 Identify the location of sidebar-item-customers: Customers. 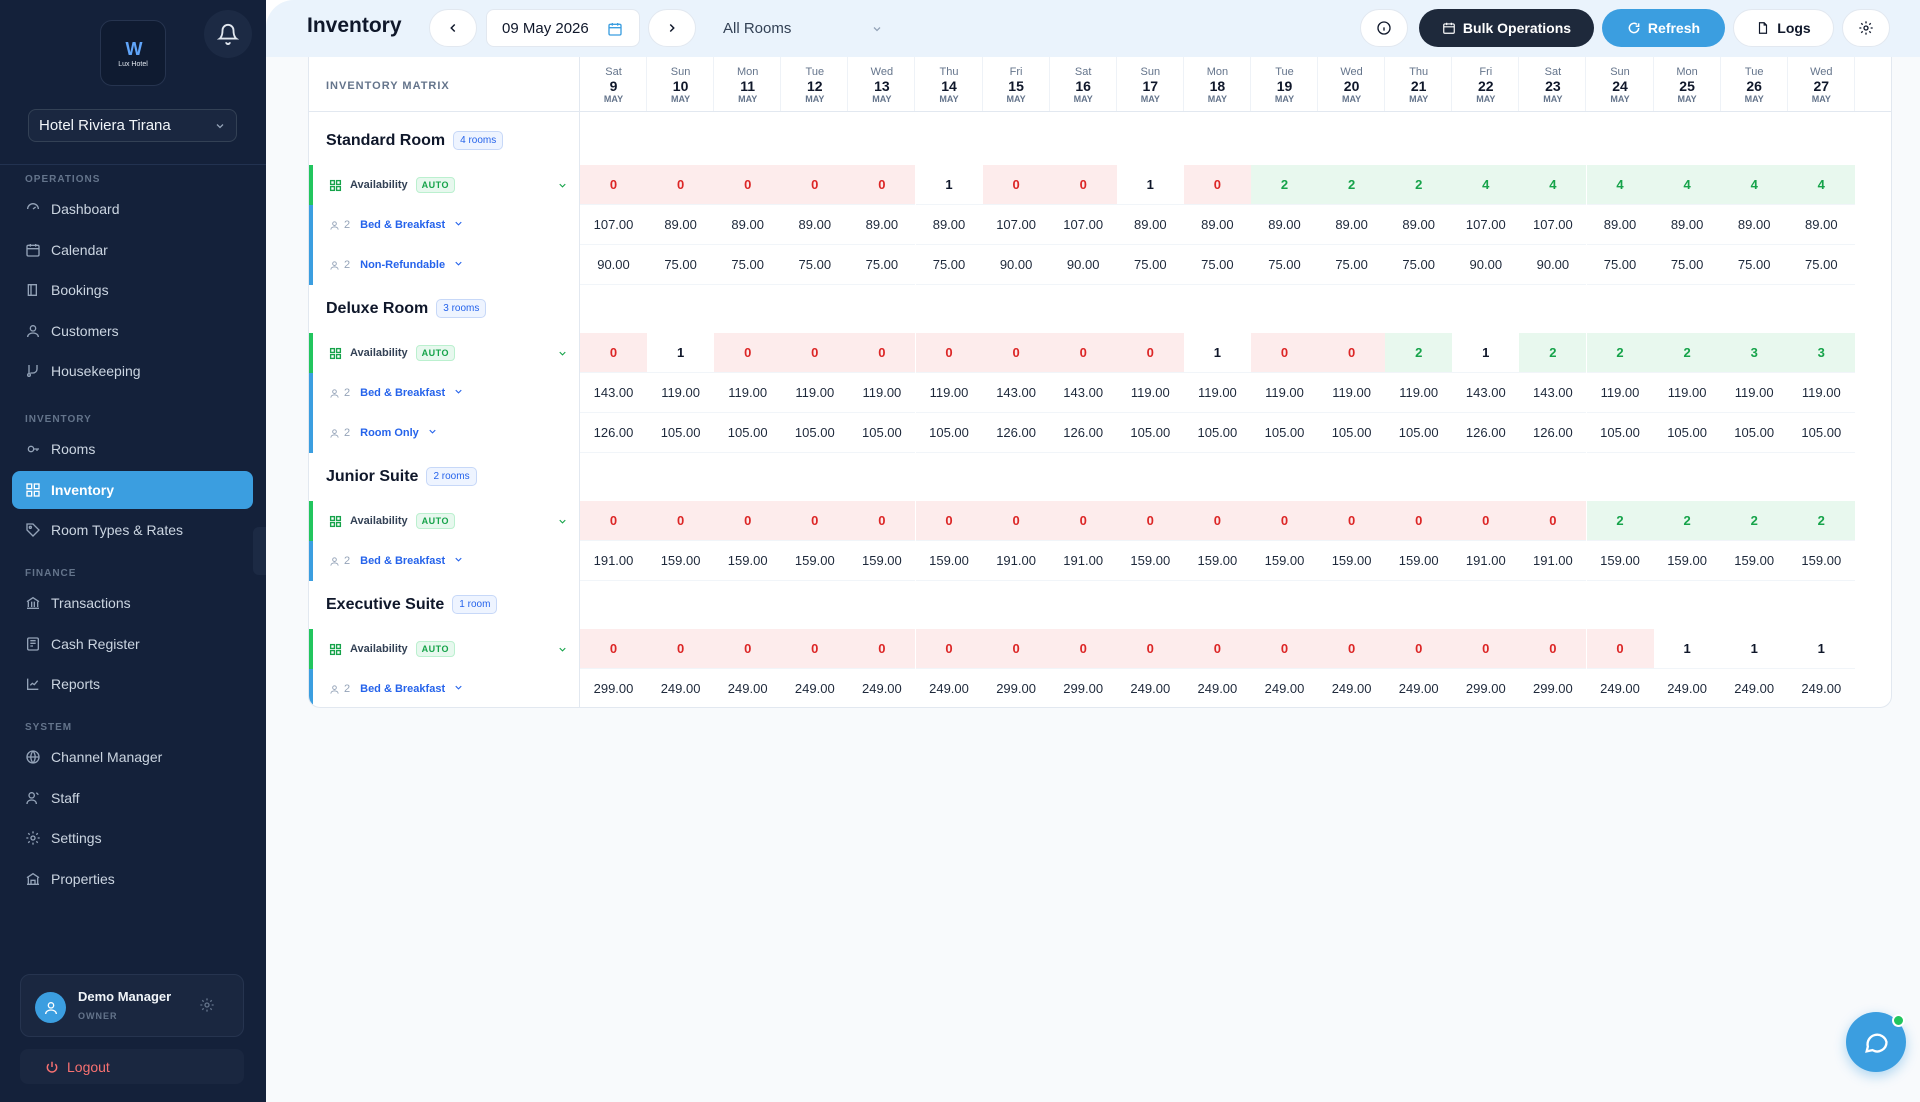
(132, 331).